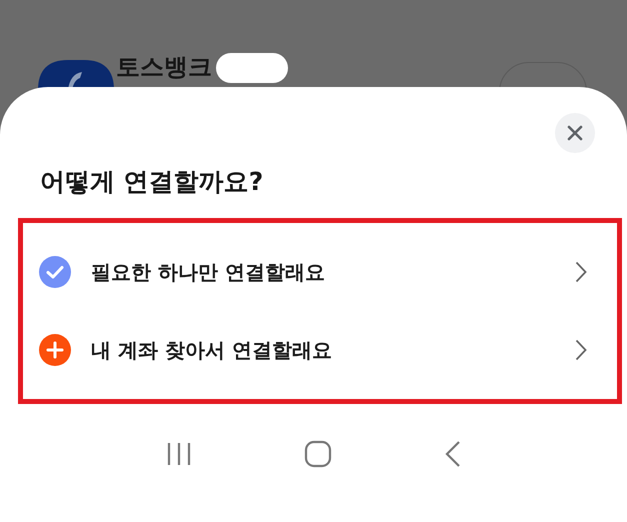 Image resolution: width=627 pixels, height=522 pixels. What do you see at coordinates (179, 454) in the screenshot?
I see `recent-apps-icon` at bounding box center [179, 454].